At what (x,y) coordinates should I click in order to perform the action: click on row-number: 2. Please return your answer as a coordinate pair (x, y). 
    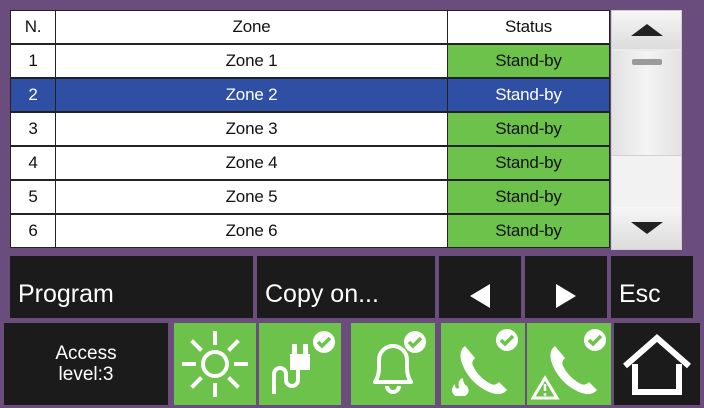
    Looking at the image, I should click on (33, 95).